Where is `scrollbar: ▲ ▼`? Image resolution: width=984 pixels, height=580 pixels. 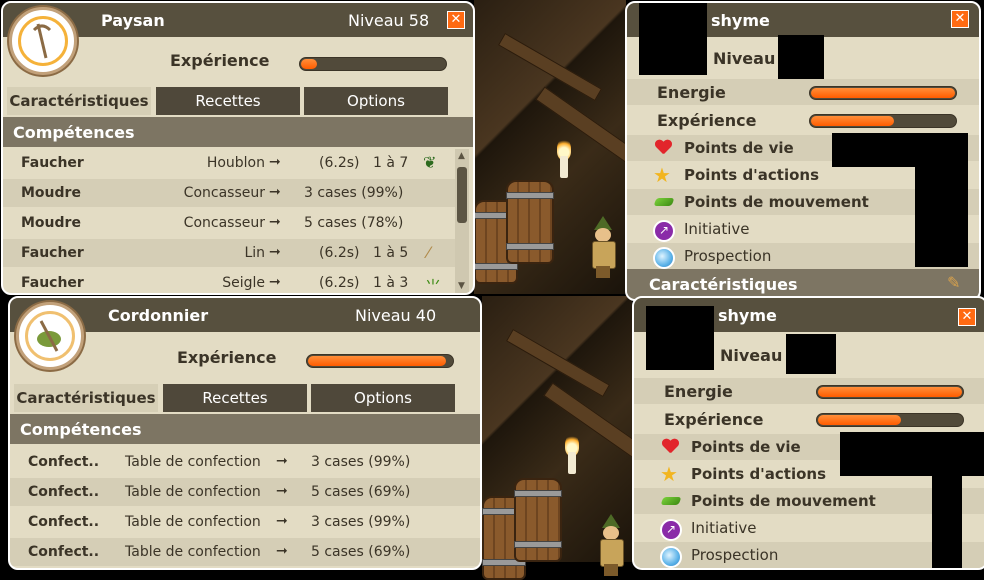
scrollbar: ▲ ▼ is located at coordinates (462, 221).